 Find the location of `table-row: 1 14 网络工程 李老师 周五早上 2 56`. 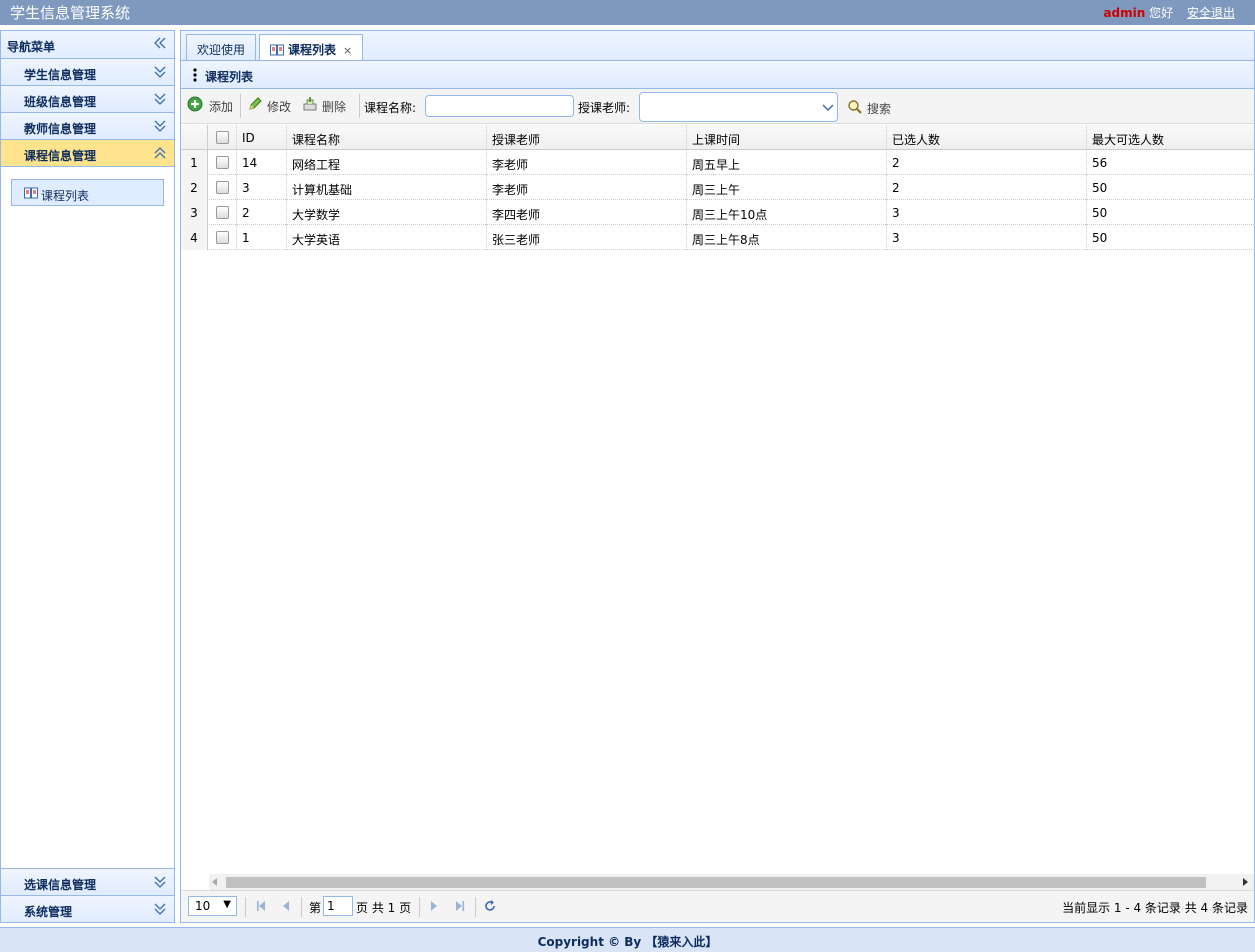

table-row: 1 14 网络工程 李老师 周五早上 2 56 is located at coordinates (717, 162).